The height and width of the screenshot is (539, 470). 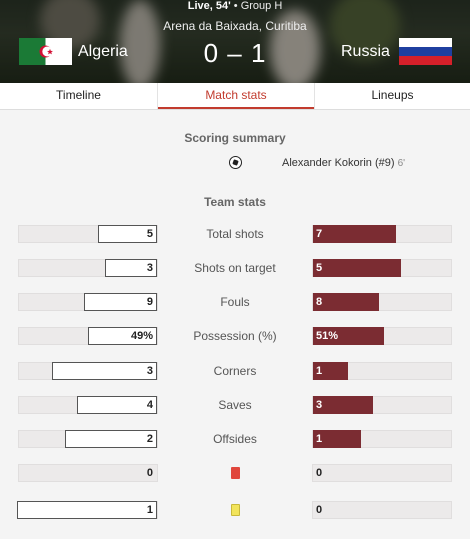 I want to click on home-stat-bar: 4, so click(x=117, y=405).